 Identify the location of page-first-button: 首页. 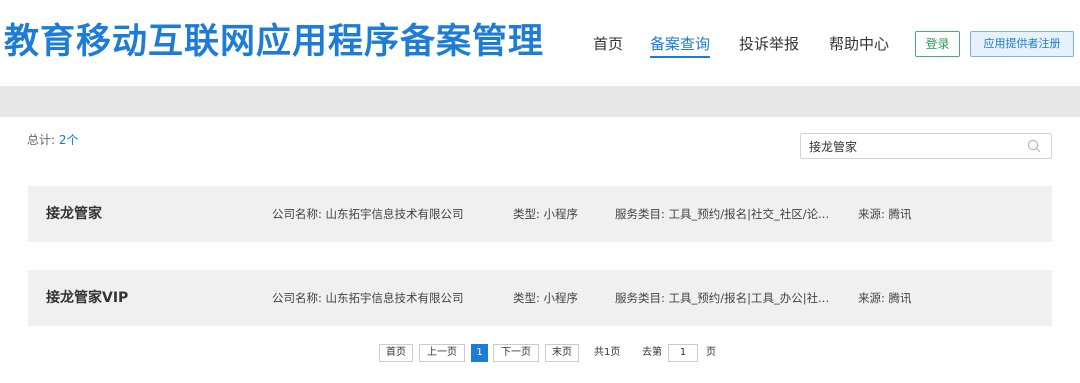
(396, 353).